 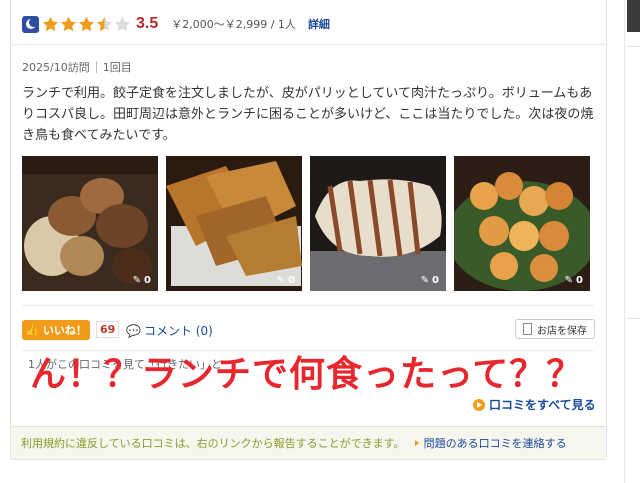 I want to click on report-link: 問題のある口コミを連絡する, so click(x=490, y=443).